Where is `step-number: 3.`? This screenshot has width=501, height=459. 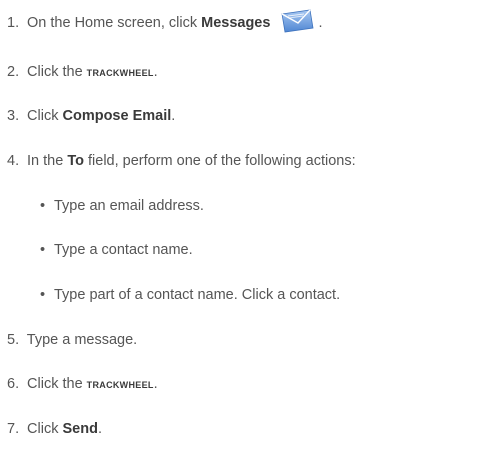 step-number: 3. is located at coordinates (13, 116).